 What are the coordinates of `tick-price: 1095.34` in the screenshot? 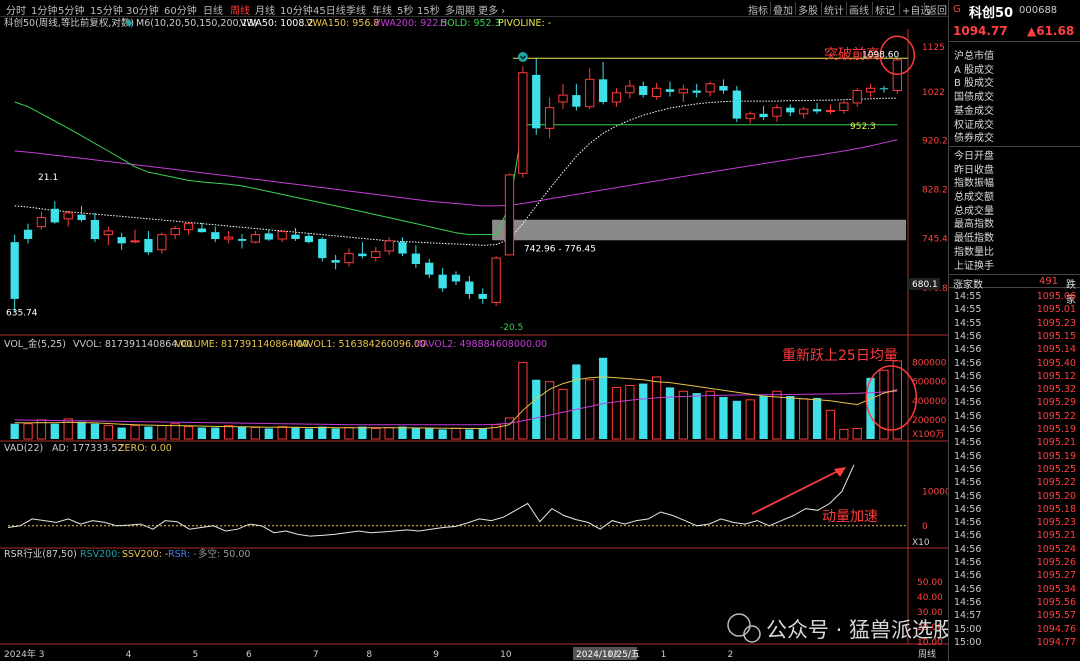 It's located at (1056, 589).